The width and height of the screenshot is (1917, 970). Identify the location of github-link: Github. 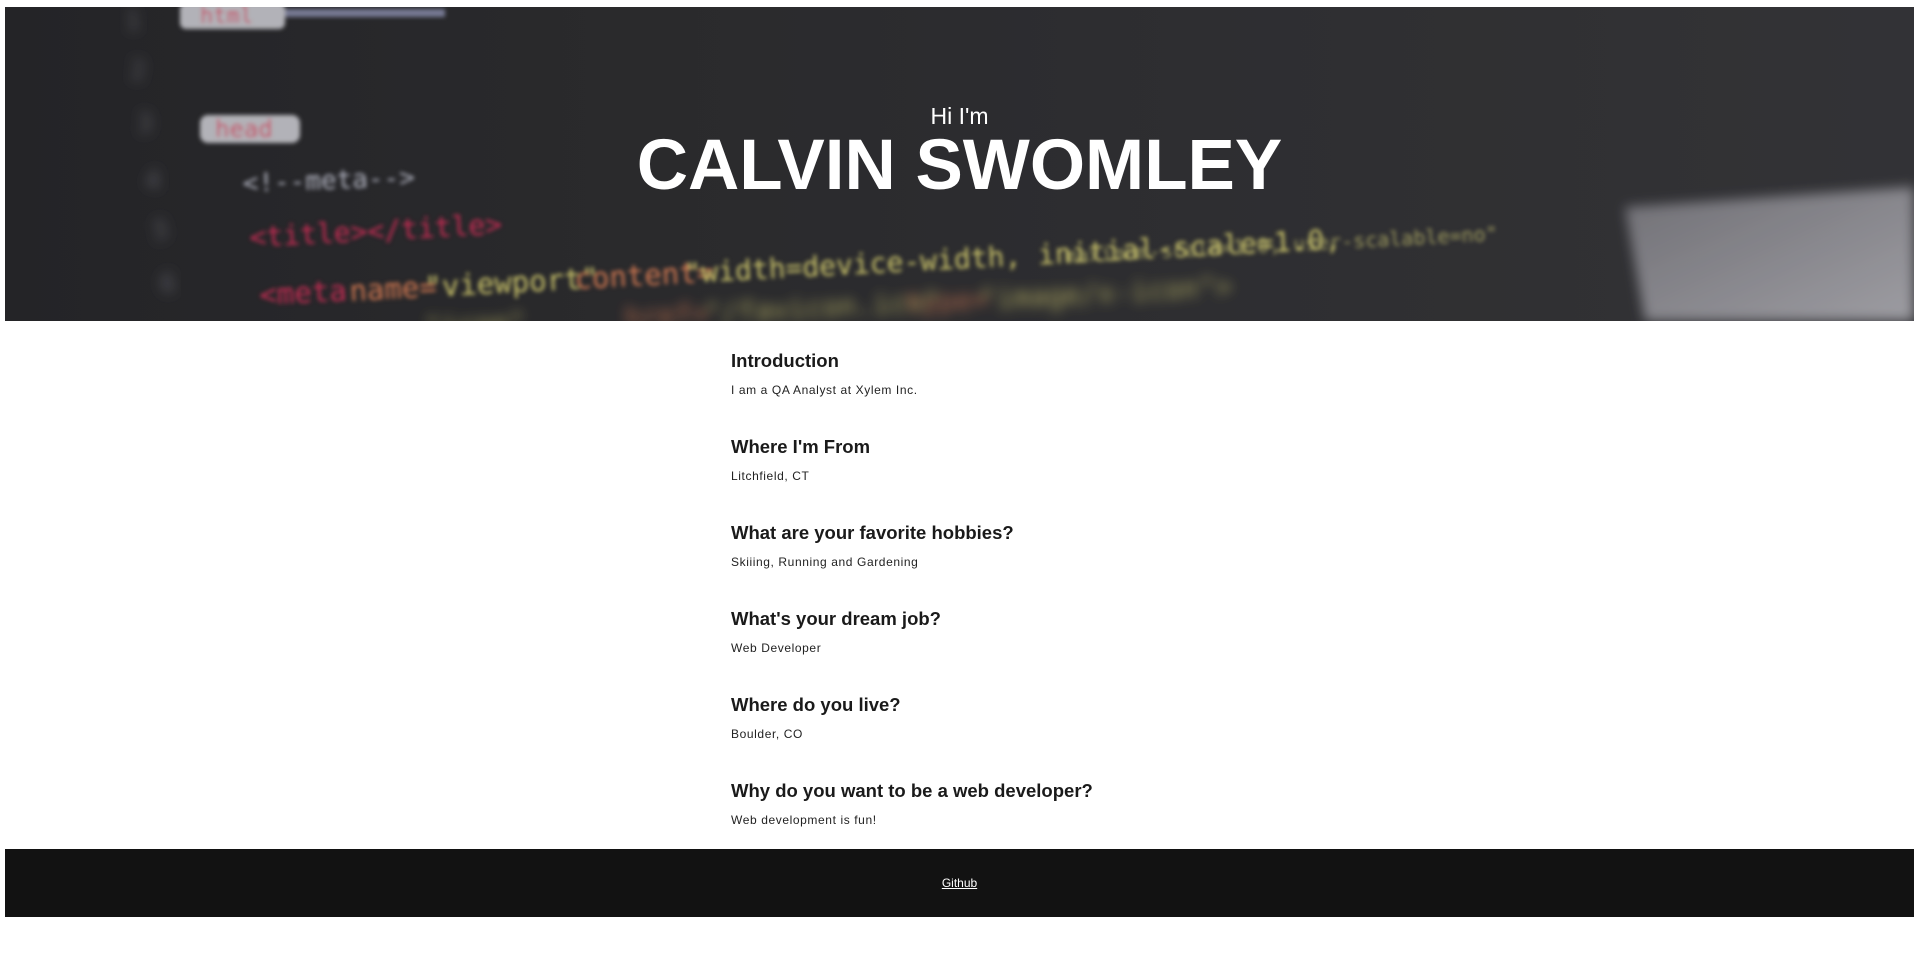
(959, 883).